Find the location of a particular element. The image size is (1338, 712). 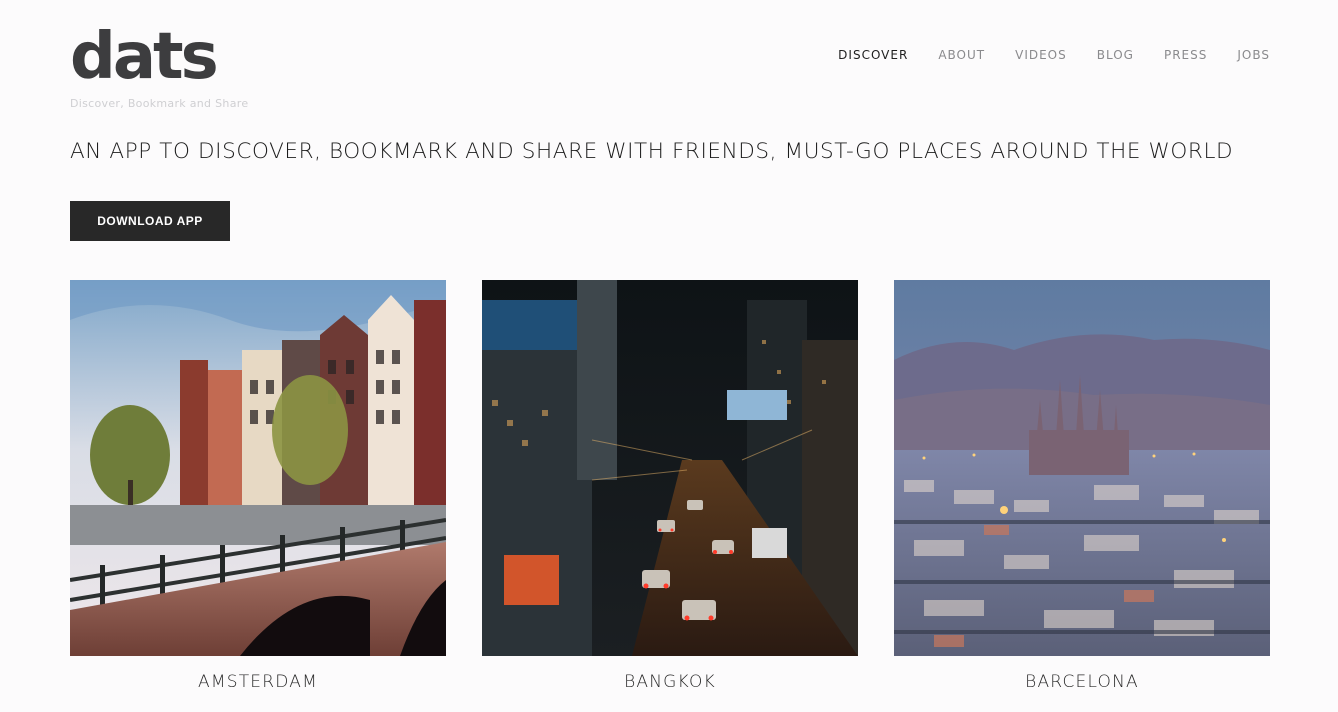

city-name-amsterdam: AMSTERDAM is located at coordinates (258, 682).